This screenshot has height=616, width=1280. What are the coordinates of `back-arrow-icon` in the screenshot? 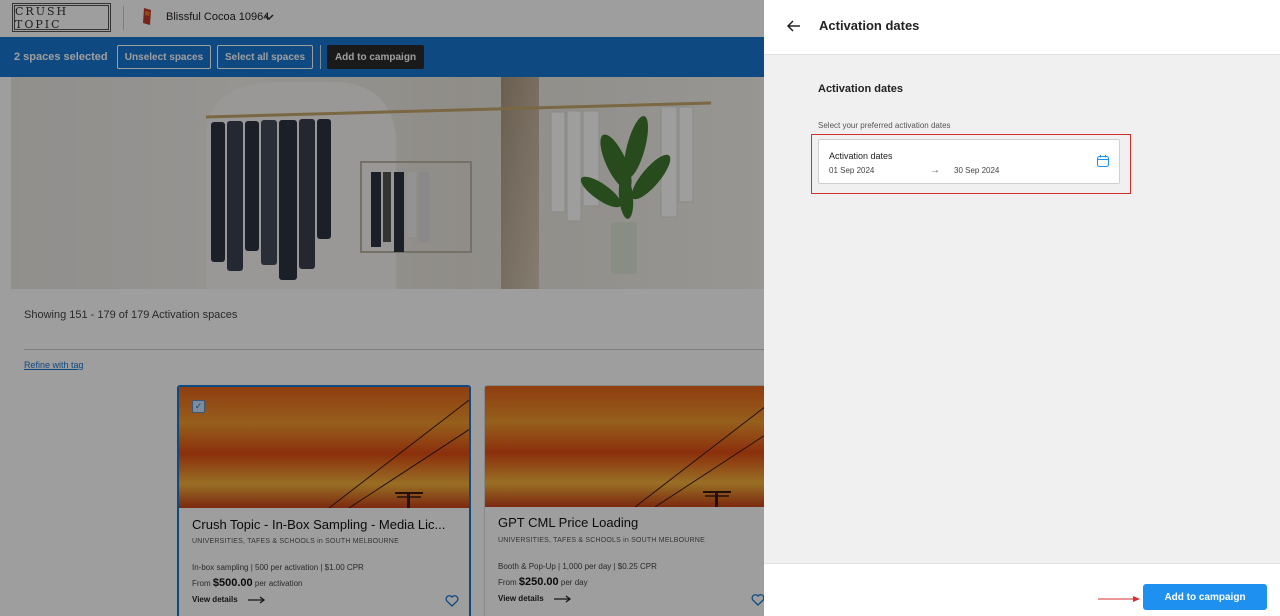 It's located at (794, 26).